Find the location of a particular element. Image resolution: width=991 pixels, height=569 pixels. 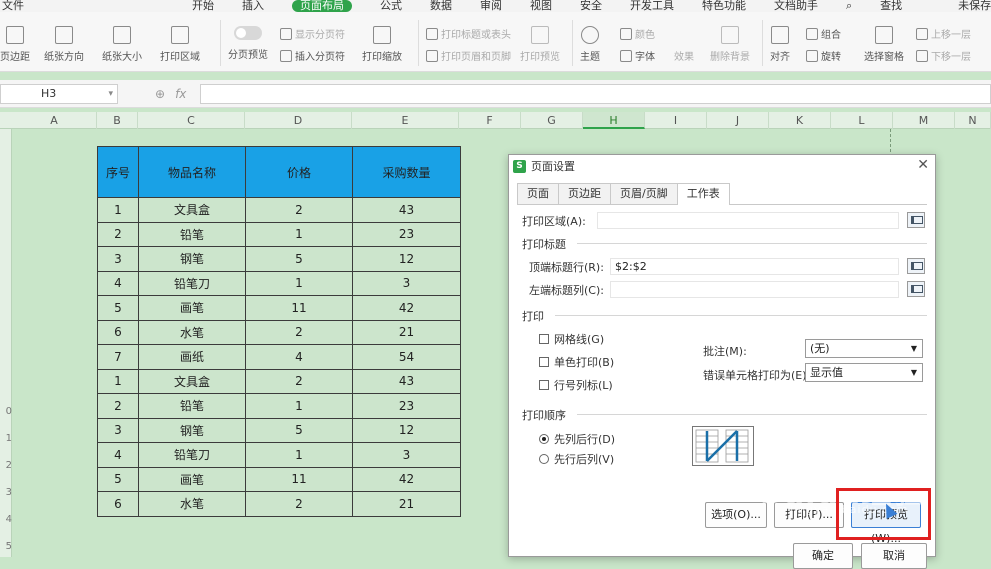

tab-formulas: 公式 is located at coordinates (391, 6).